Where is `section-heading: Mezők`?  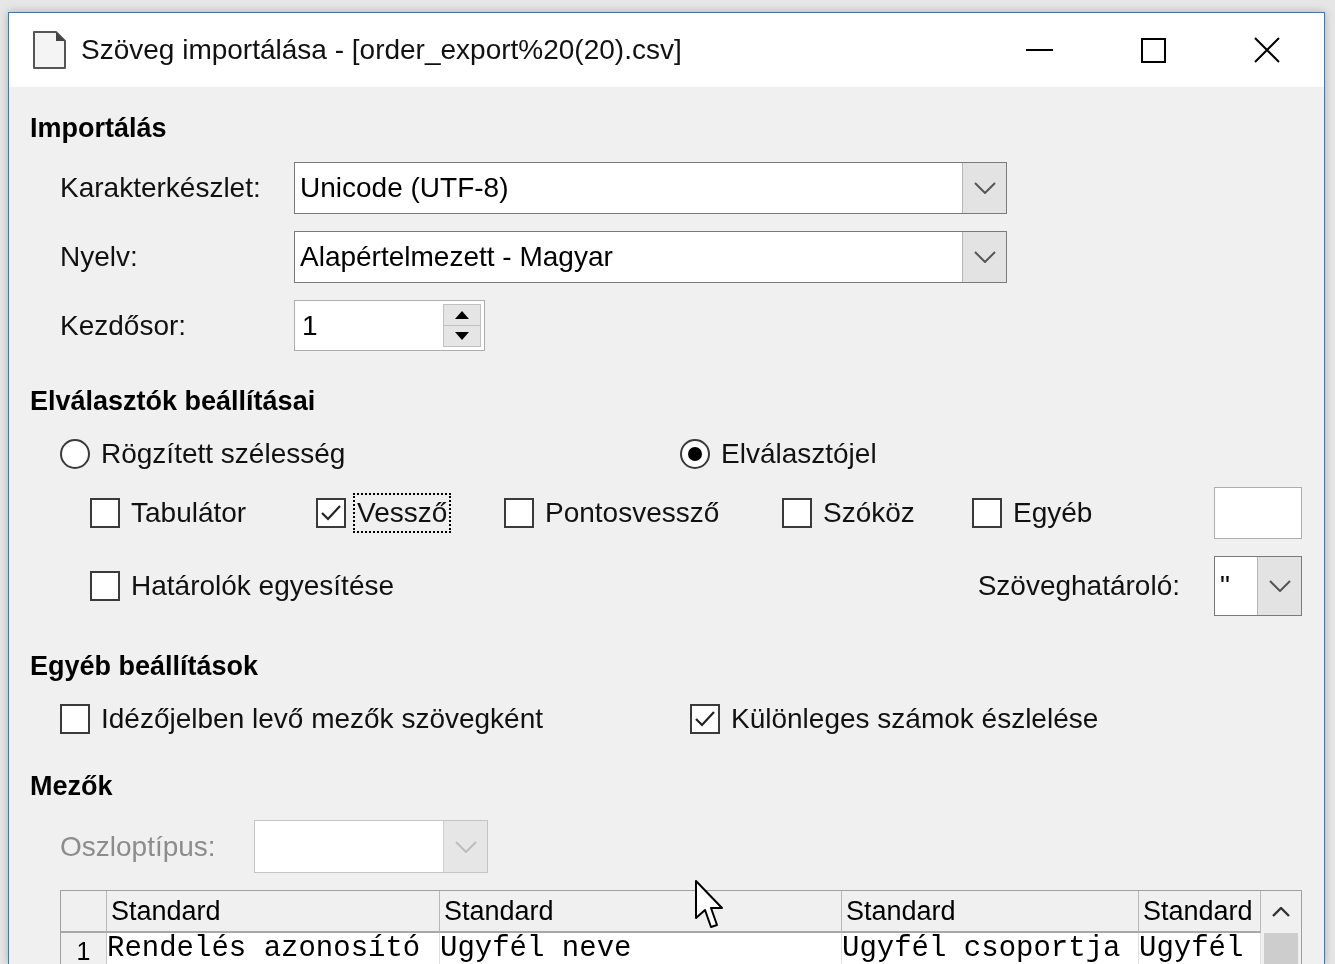
section-heading: Mezők is located at coordinates (72, 786).